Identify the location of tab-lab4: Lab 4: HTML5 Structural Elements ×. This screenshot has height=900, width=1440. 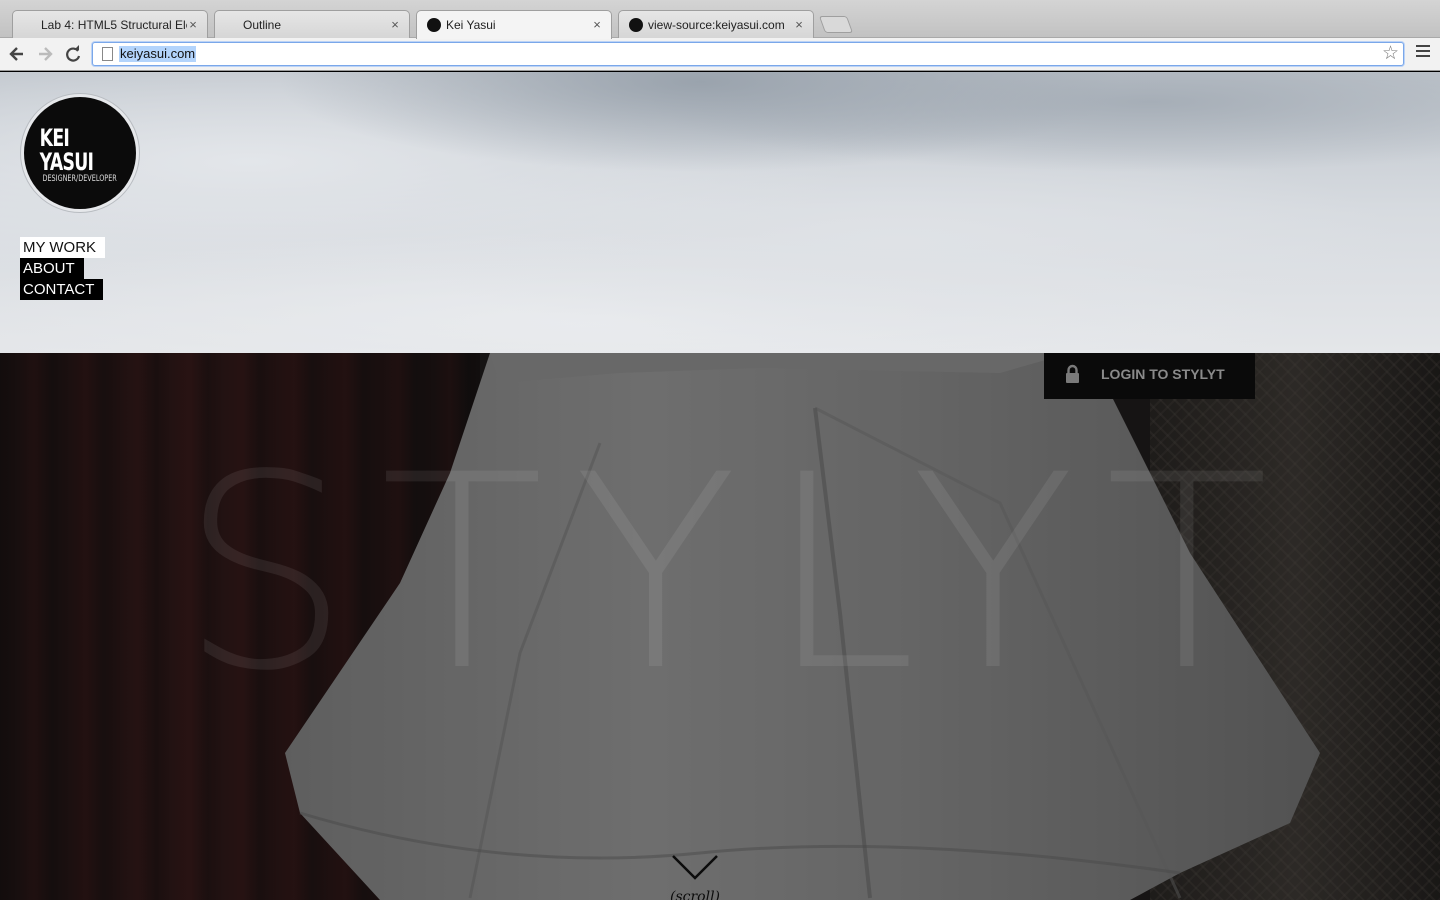
(110, 57).